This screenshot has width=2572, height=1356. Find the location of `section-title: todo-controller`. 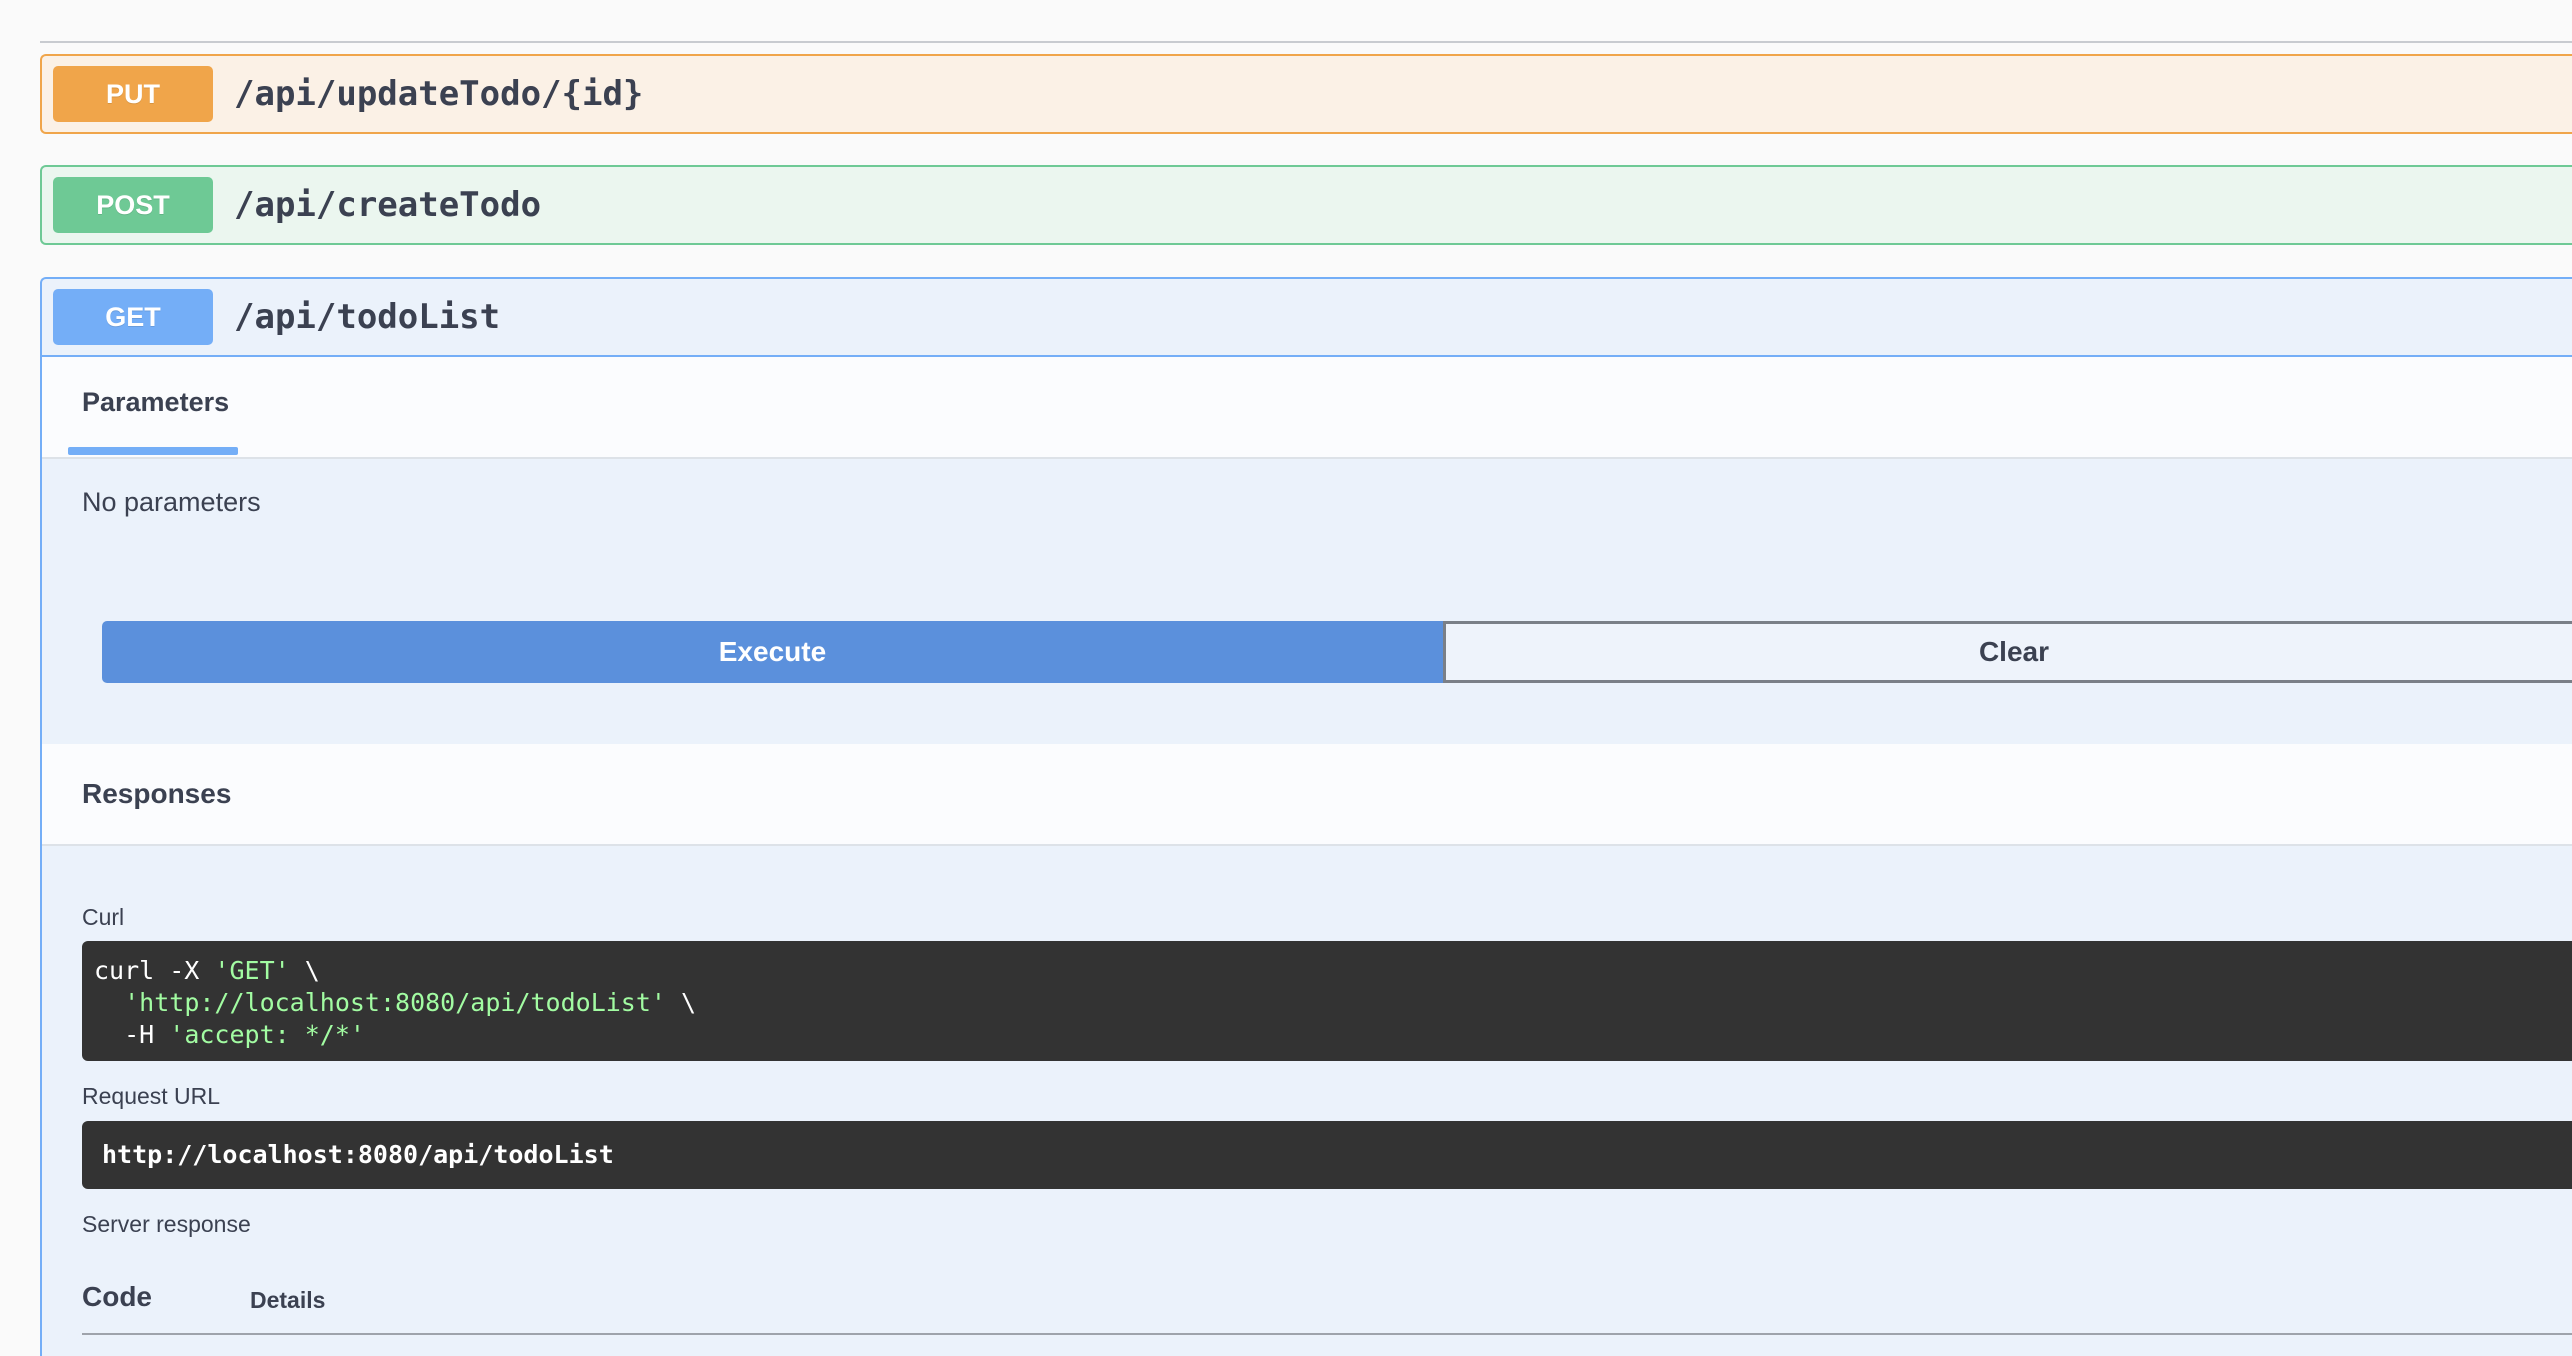

section-title: todo-controller is located at coordinates (228, 2).